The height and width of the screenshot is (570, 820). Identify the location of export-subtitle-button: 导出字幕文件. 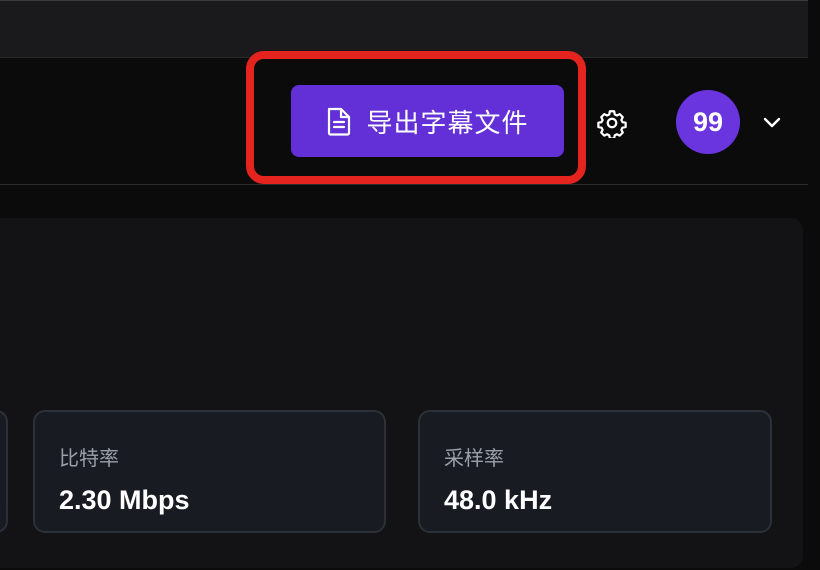
(427, 121).